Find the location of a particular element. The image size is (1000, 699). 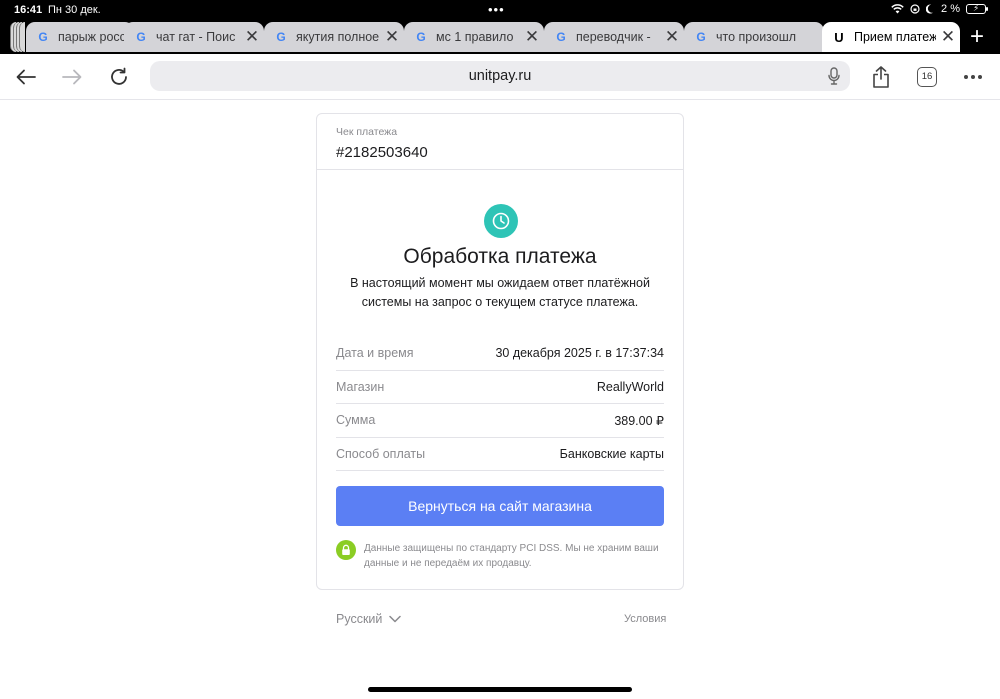

tab-title: переводчик - is located at coordinates (613, 37).